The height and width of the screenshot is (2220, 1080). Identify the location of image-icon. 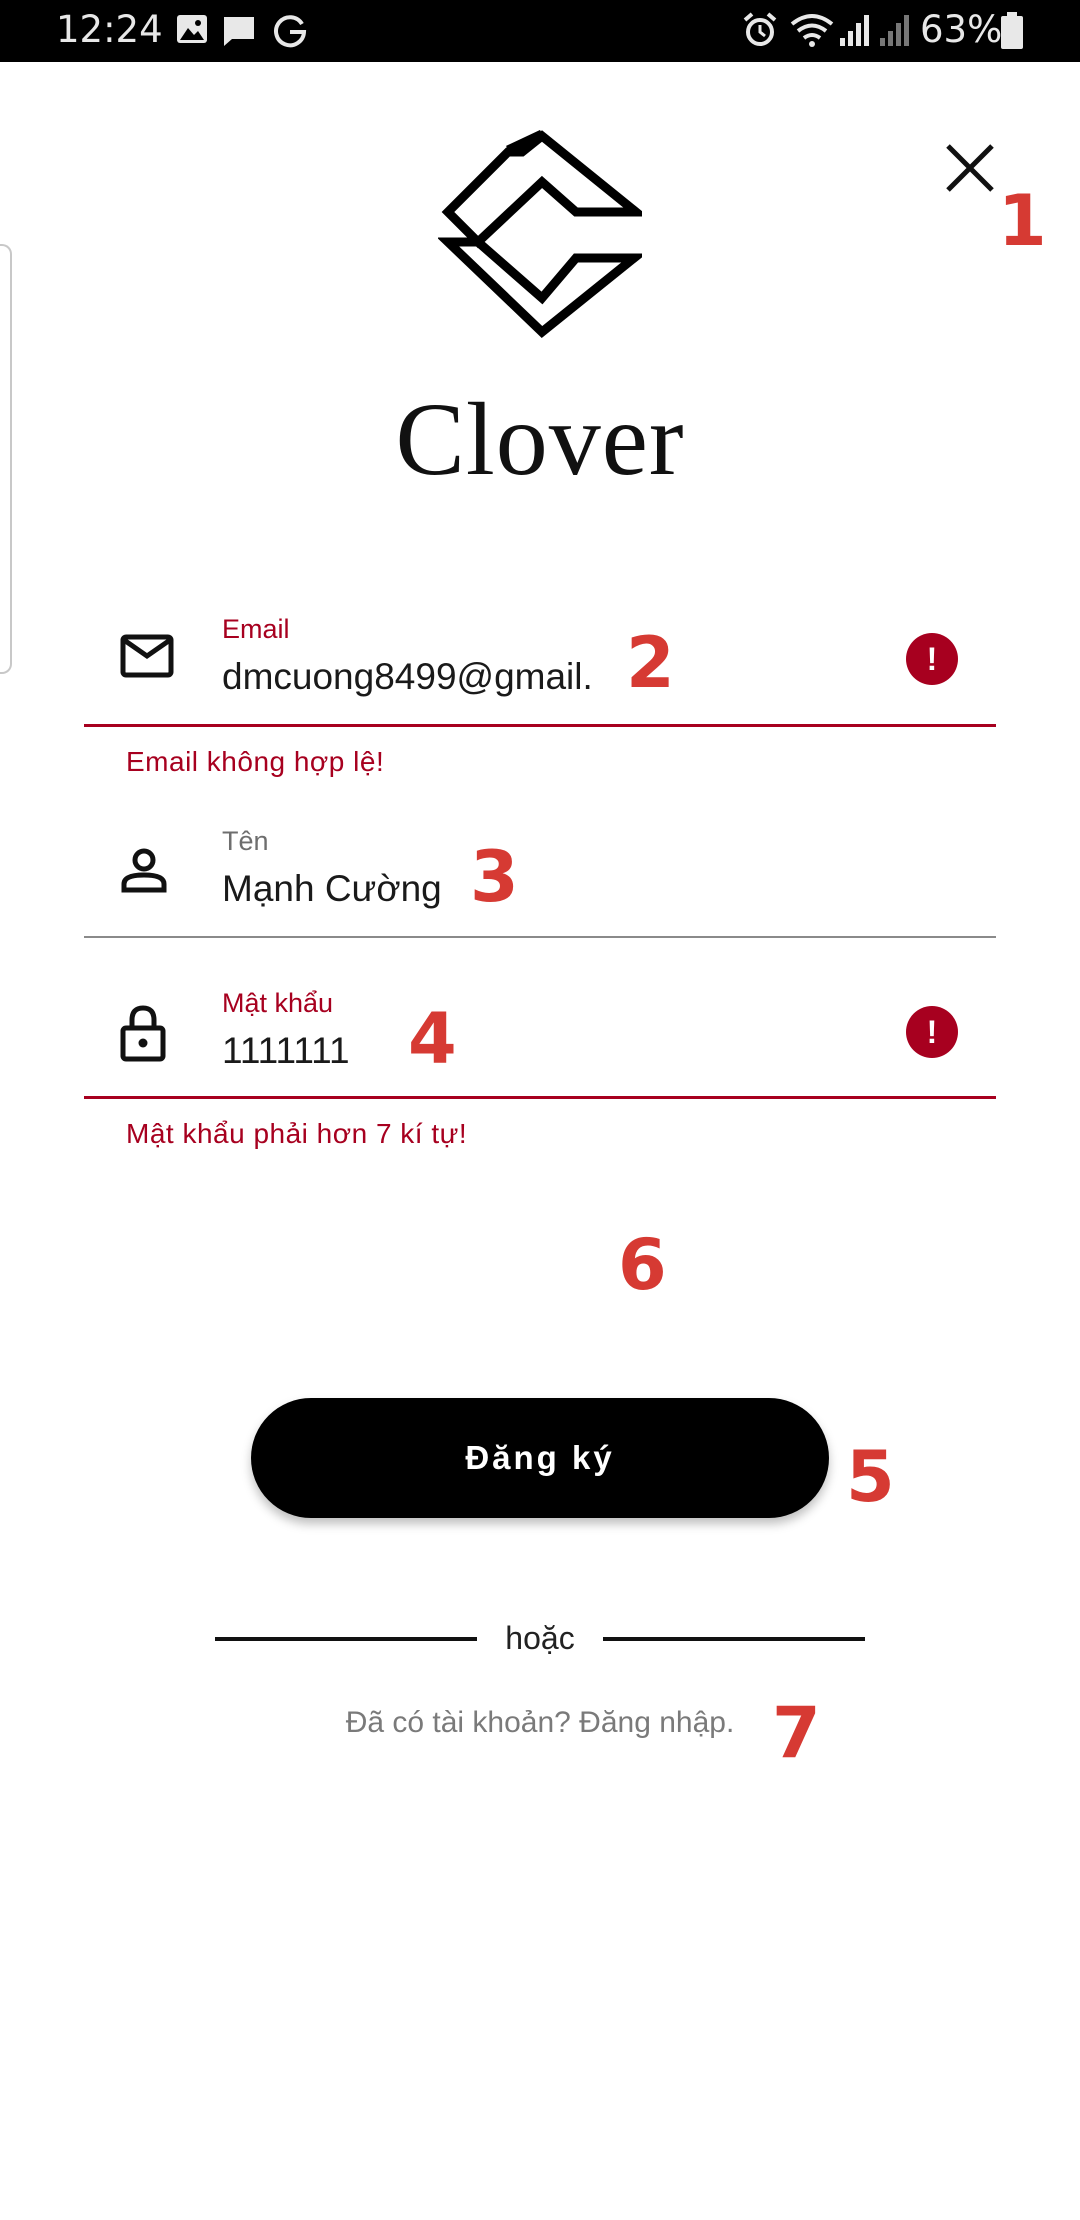
(192, 29).